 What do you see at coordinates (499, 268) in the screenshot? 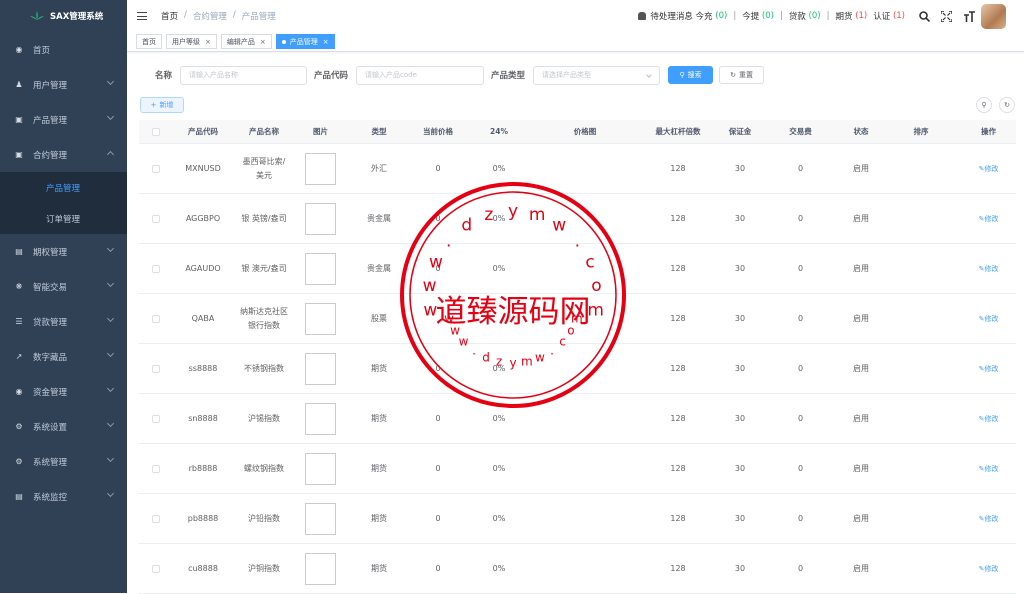
I see `change-percent: 0%` at bounding box center [499, 268].